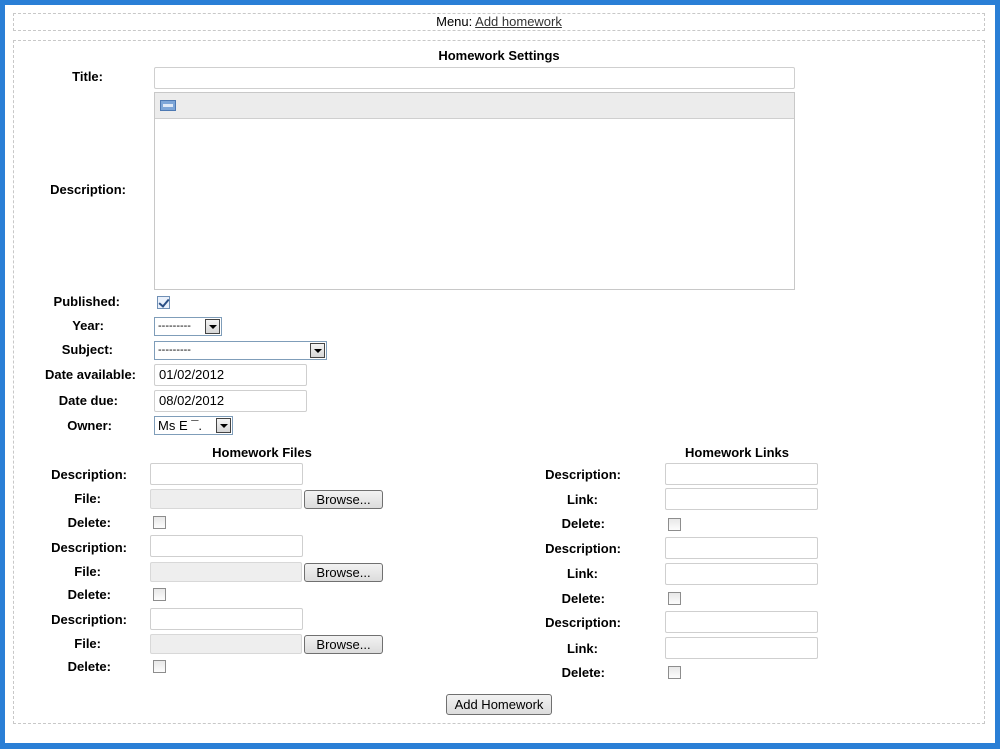  I want to click on file-3-path-input, so click(226, 644).